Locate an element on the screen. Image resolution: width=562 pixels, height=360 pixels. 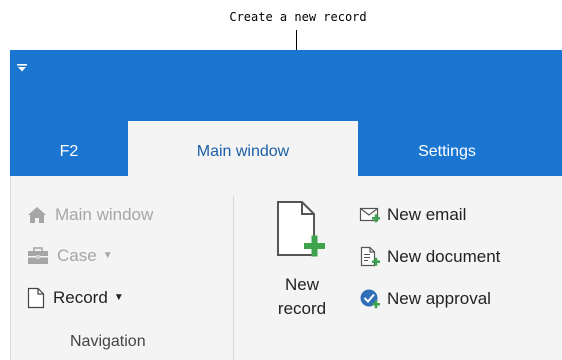
nav-record: Record ▼ is located at coordinates (75, 298).